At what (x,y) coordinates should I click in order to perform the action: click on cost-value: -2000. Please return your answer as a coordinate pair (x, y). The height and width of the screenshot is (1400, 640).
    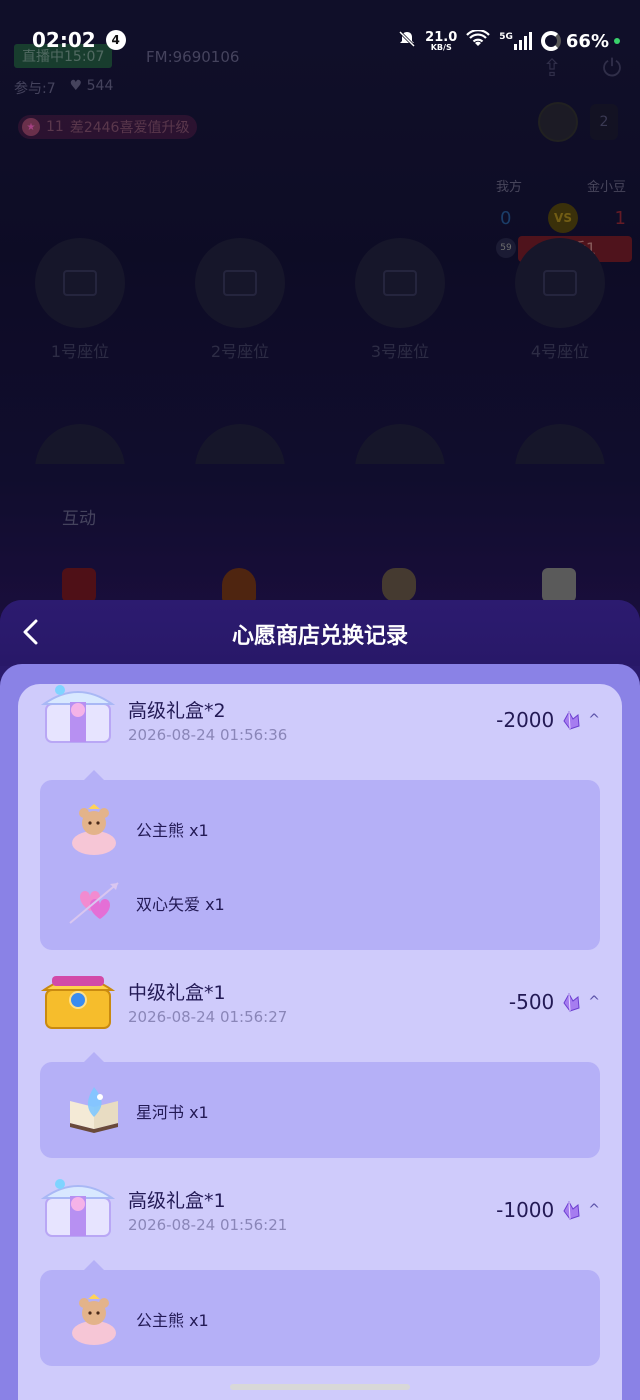
    Looking at the image, I should click on (525, 720).